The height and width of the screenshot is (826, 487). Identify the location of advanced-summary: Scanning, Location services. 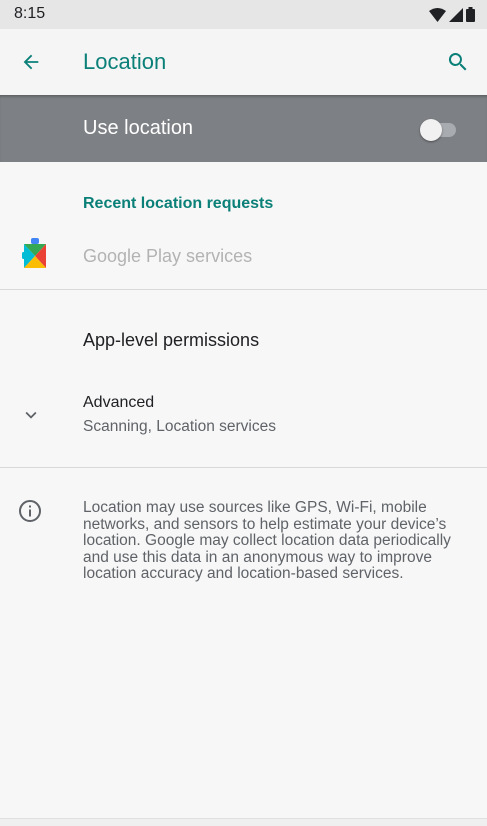
(180, 426).